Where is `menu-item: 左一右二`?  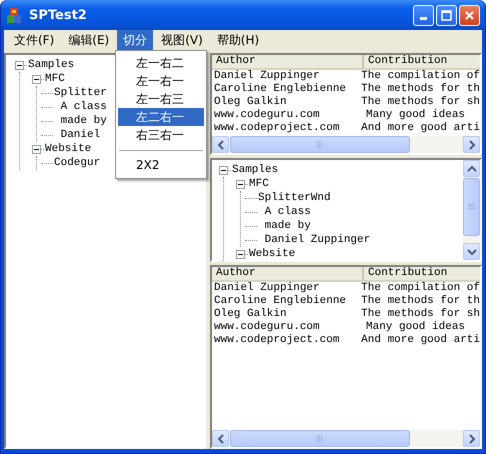
menu-item: 左一右二 is located at coordinates (161, 63).